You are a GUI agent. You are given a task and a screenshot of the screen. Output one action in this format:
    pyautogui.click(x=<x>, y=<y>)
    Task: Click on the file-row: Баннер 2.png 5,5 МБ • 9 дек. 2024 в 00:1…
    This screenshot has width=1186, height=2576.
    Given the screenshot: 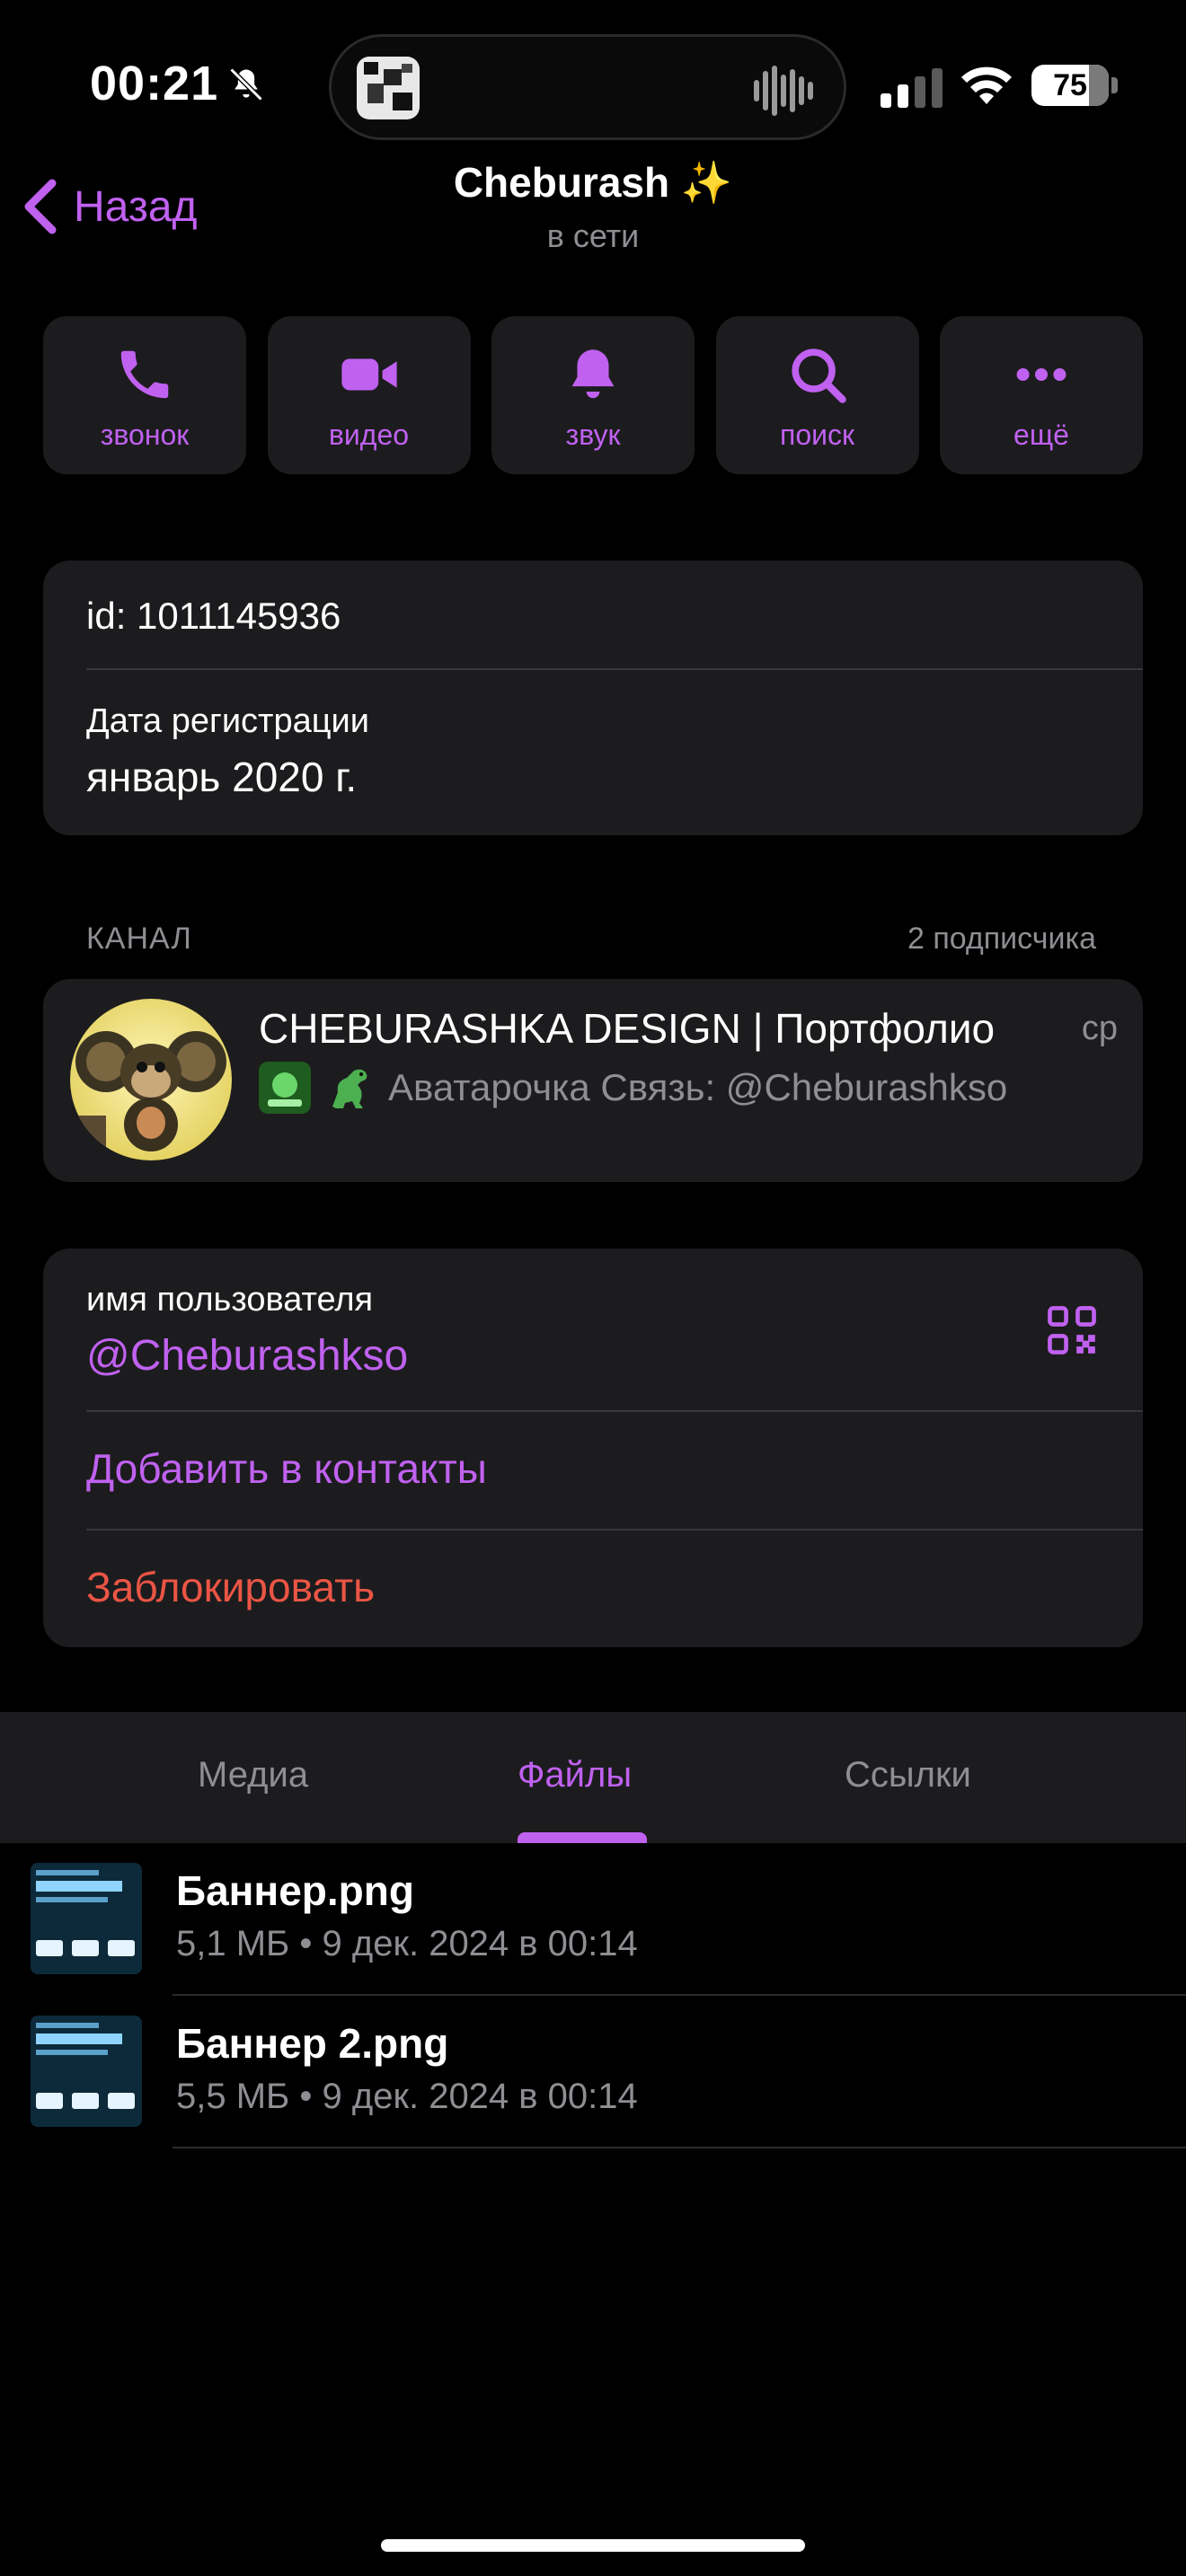 What is the action you would take?
    pyautogui.click(x=593, y=2072)
    